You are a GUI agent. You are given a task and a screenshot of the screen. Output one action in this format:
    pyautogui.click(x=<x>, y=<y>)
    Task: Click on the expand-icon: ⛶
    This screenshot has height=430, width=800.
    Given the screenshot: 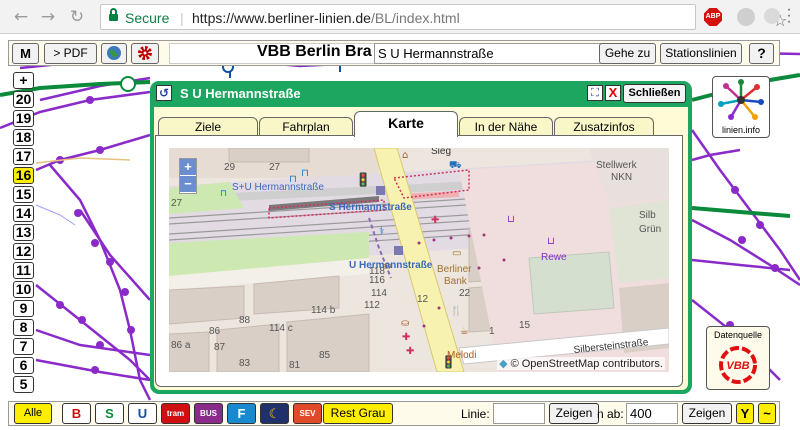 What is the action you would take?
    pyautogui.click(x=595, y=93)
    